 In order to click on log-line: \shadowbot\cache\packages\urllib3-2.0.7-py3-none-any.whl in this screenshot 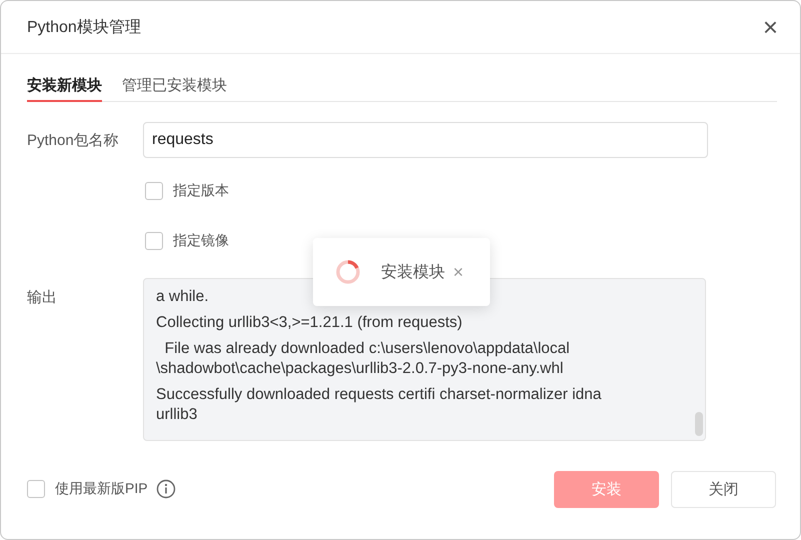, I will do `click(360, 369)`.